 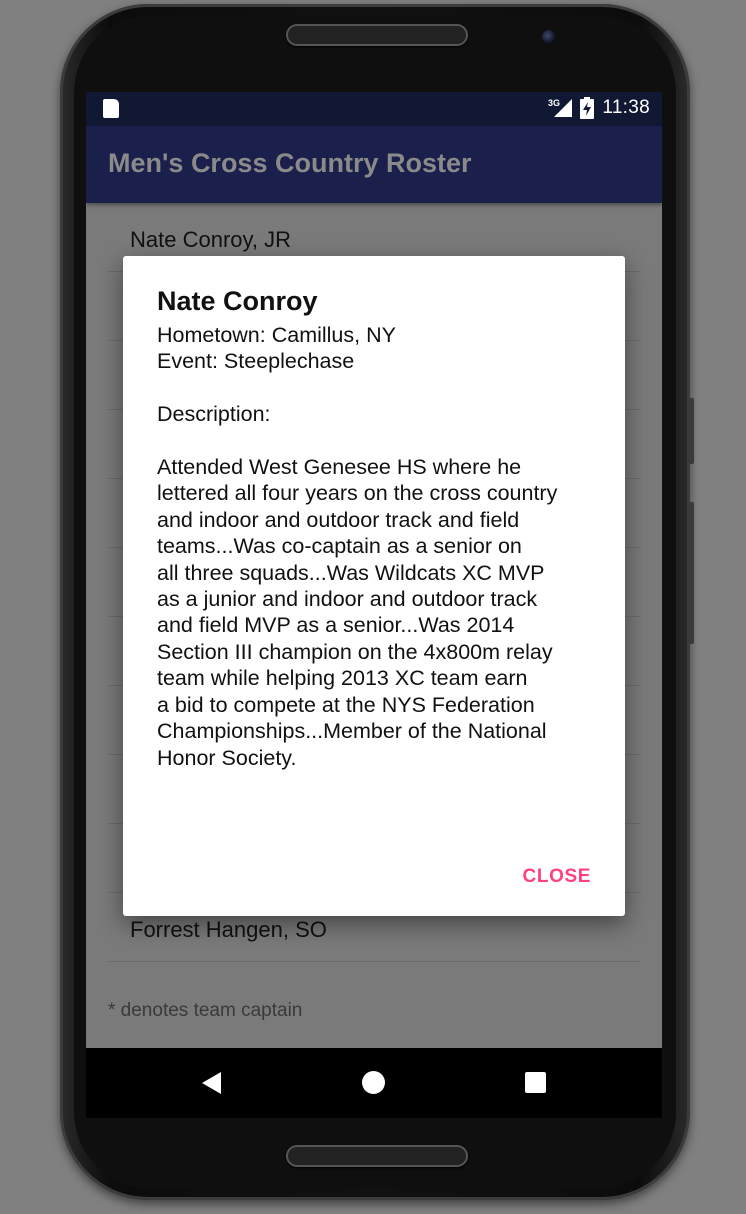 I want to click on dialog-title: Nate Conroy, so click(x=237, y=301).